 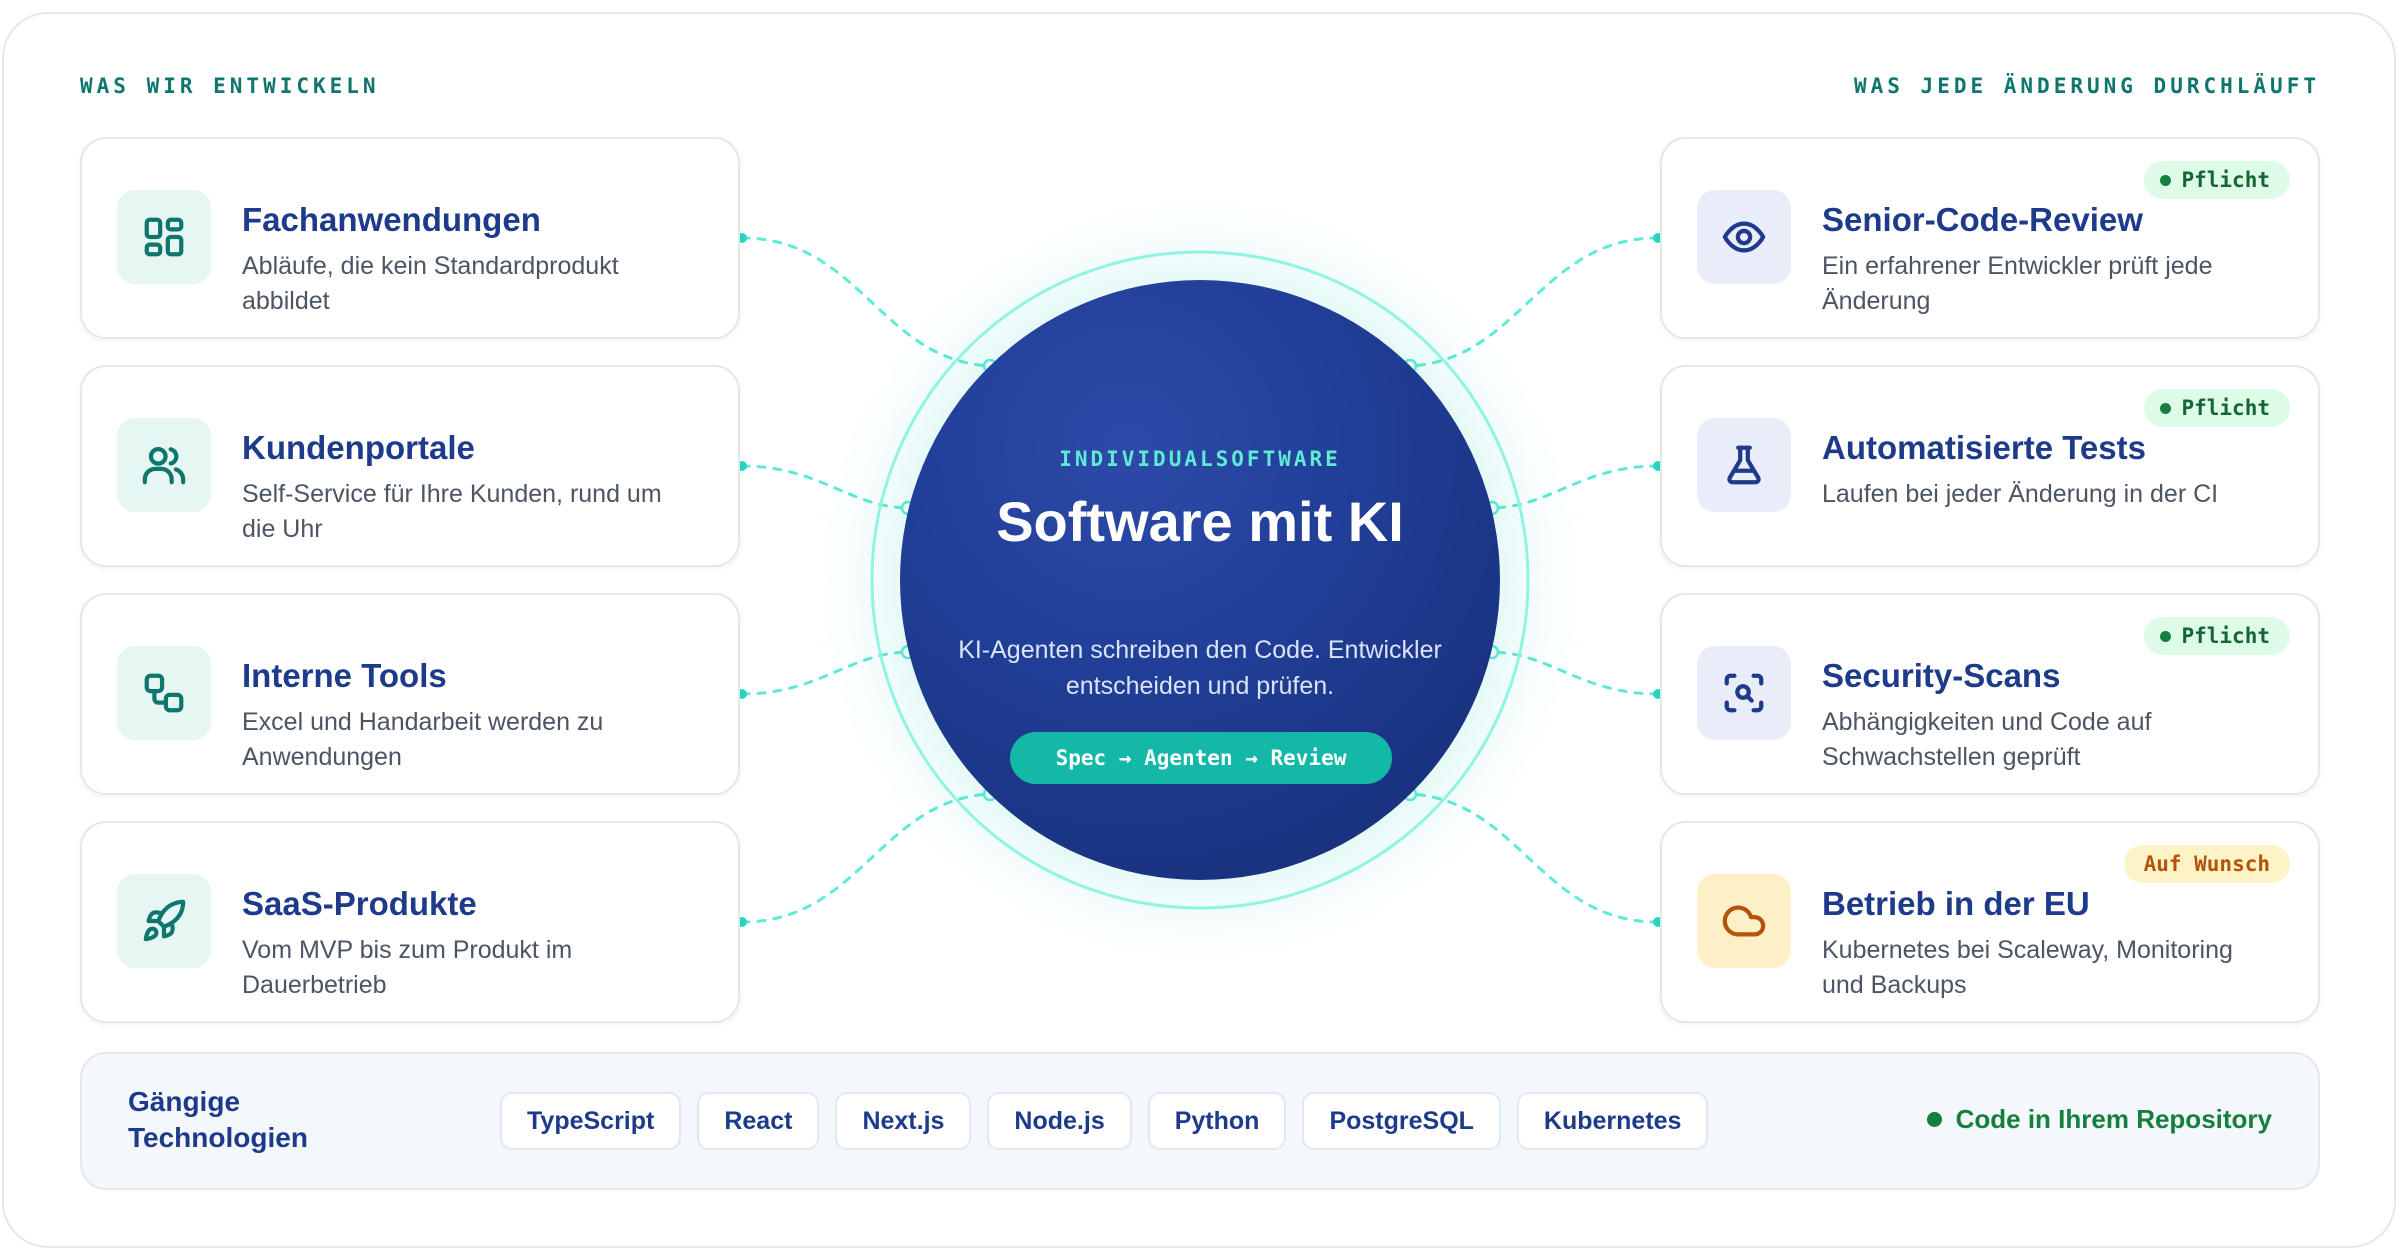 What do you see at coordinates (164, 921) in the screenshot?
I see `rocket-icon` at bounding box center [164, 921].